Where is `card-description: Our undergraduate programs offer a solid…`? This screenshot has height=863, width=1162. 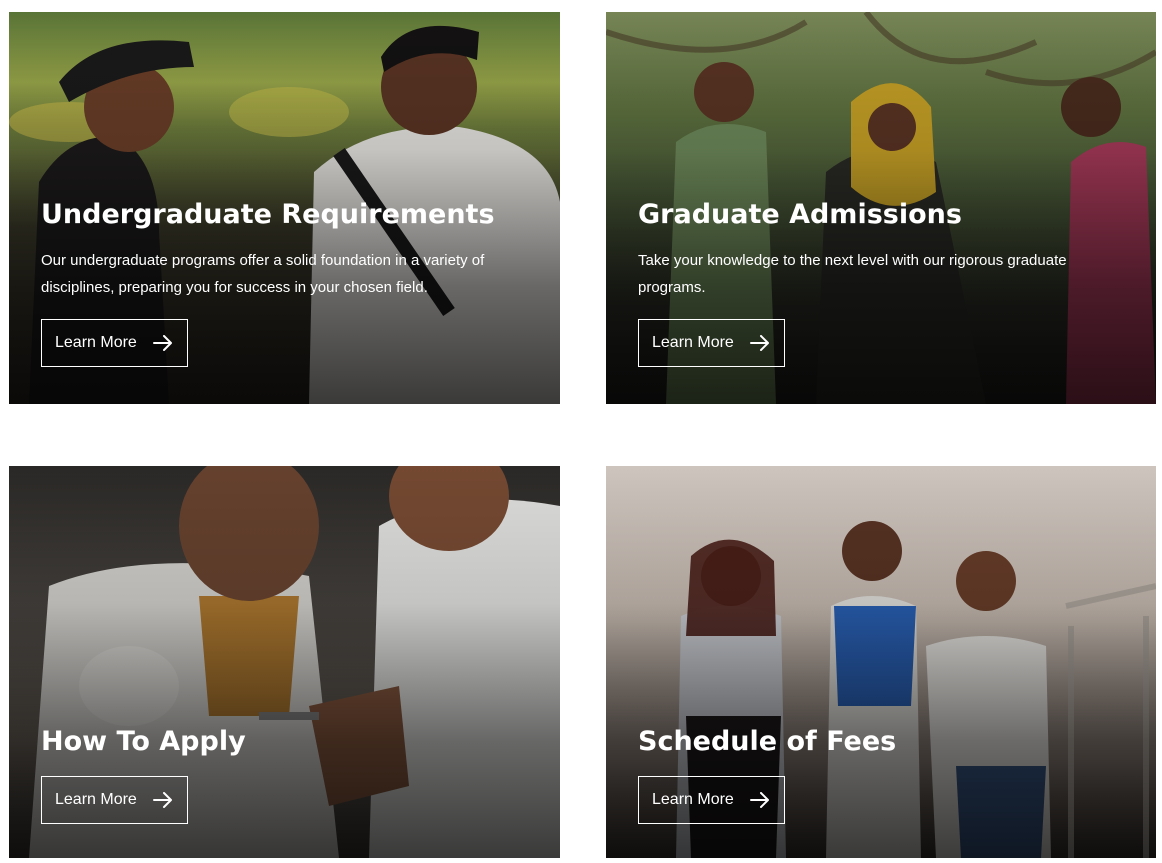 card-description: Our undergraduate programs offer a solid… is located at coordinates (263, 274).